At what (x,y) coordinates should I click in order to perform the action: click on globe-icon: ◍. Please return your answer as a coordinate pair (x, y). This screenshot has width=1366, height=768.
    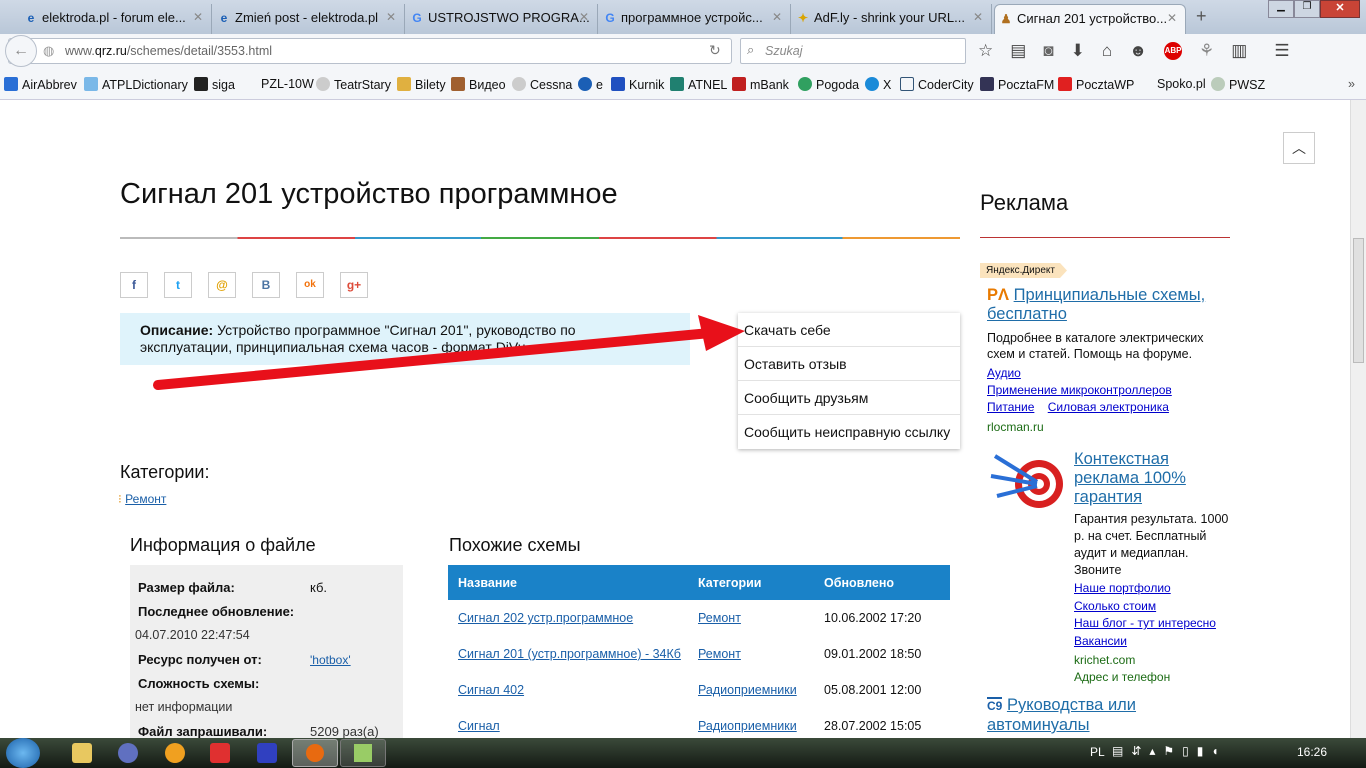
    Looking at the image, I should click on (49, 50).